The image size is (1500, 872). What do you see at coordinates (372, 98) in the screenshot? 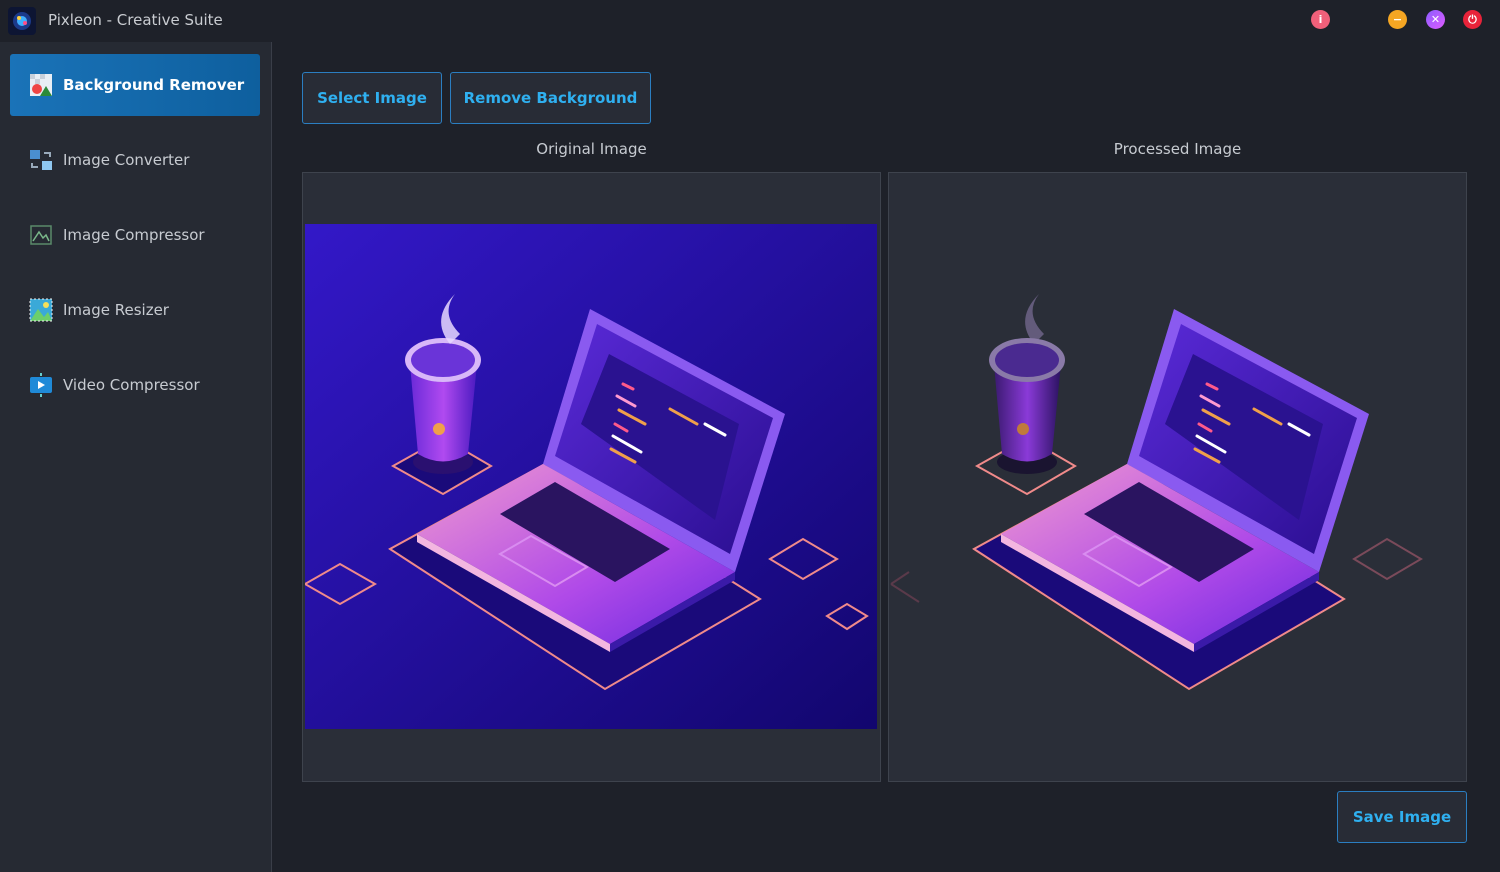
I see `select-image-button: Select Image` at bounding box center [372, 98].